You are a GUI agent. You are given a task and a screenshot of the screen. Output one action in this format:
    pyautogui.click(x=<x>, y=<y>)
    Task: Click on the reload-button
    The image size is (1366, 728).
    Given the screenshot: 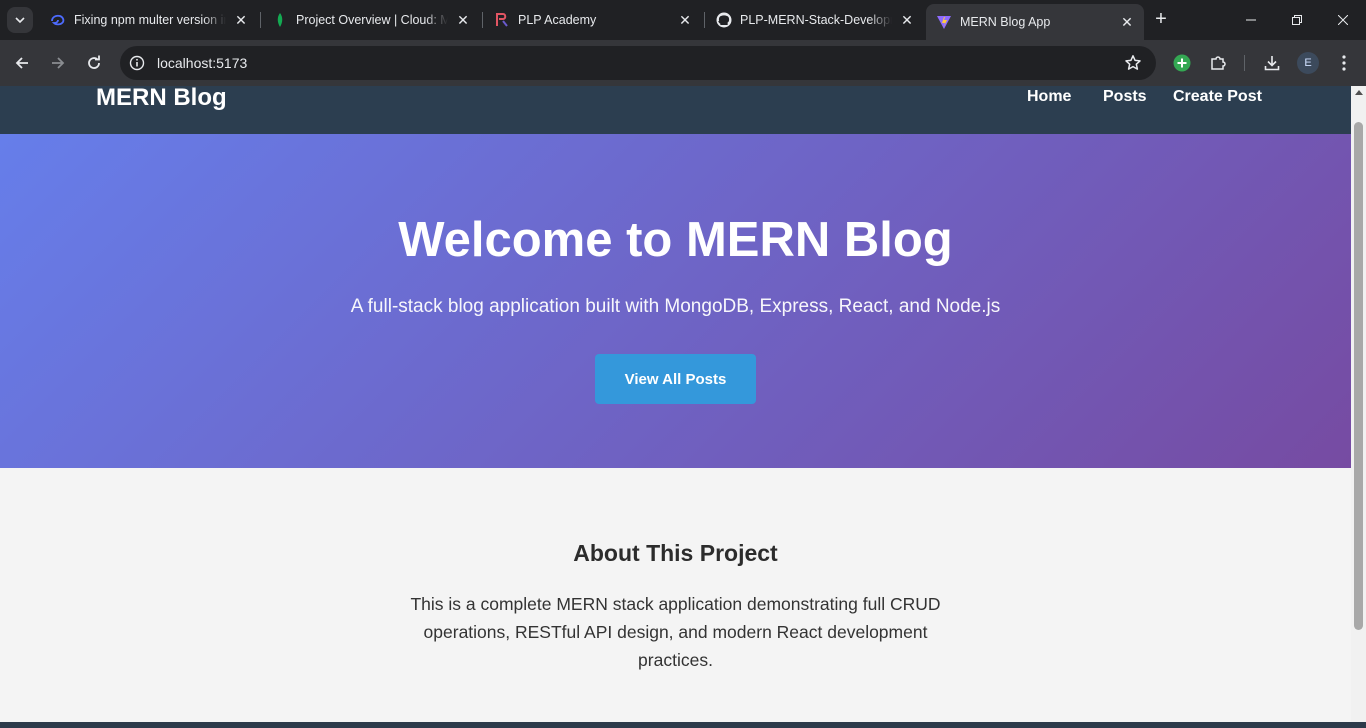 What is the action you would take?
    pyautogui.click(x=94, y=63)
    